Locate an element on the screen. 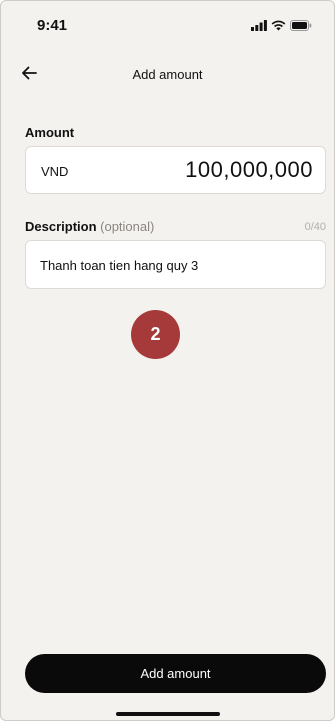  currency-label: VND is located at coordinates (55, 171).